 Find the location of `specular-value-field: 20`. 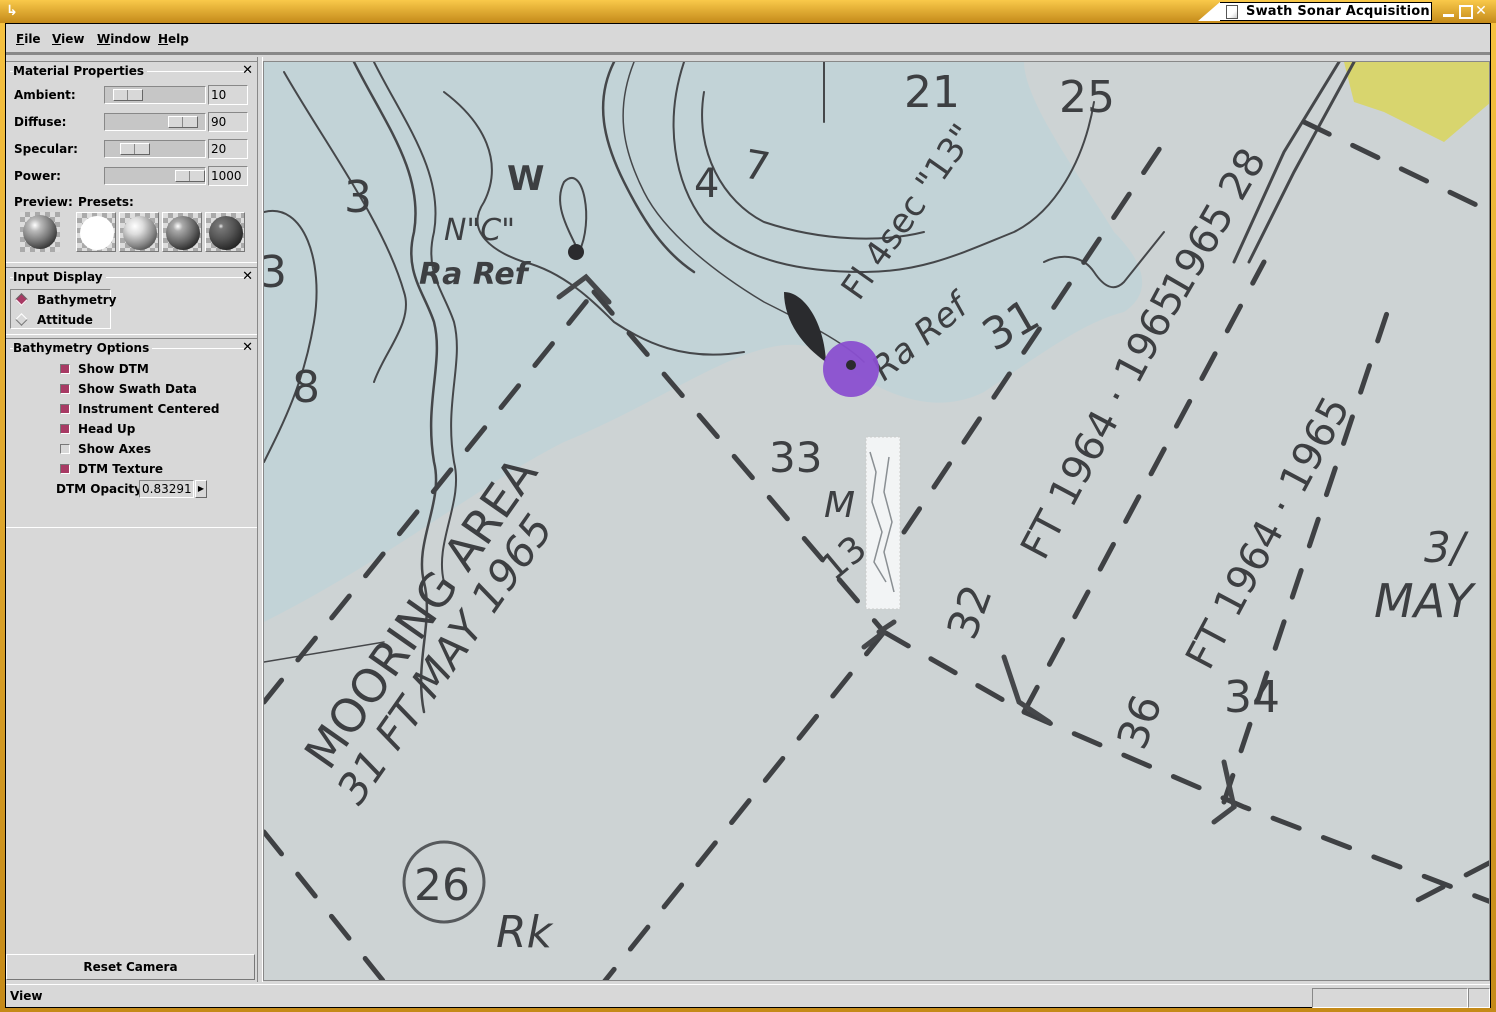

specular-value-field: 20 is located at coordinates (228, 149).